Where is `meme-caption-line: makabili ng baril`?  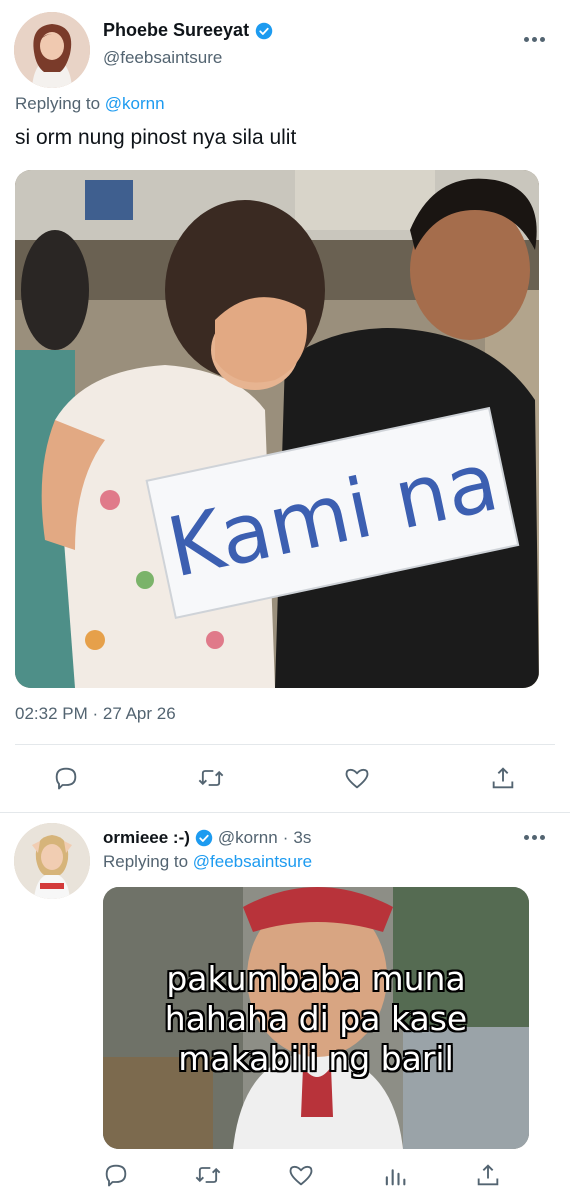 meme-caption-line: makabili ng baril is located at coordinates (316, 1058).